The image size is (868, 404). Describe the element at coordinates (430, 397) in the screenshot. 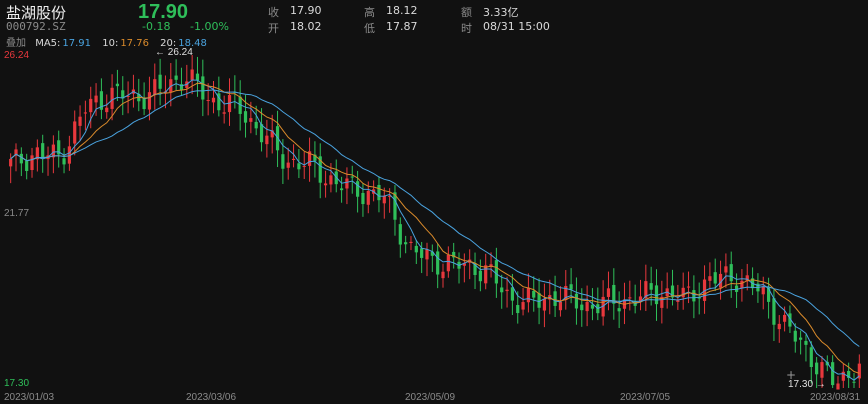

I see `x-tick-3: 2023/05/09` at that location.